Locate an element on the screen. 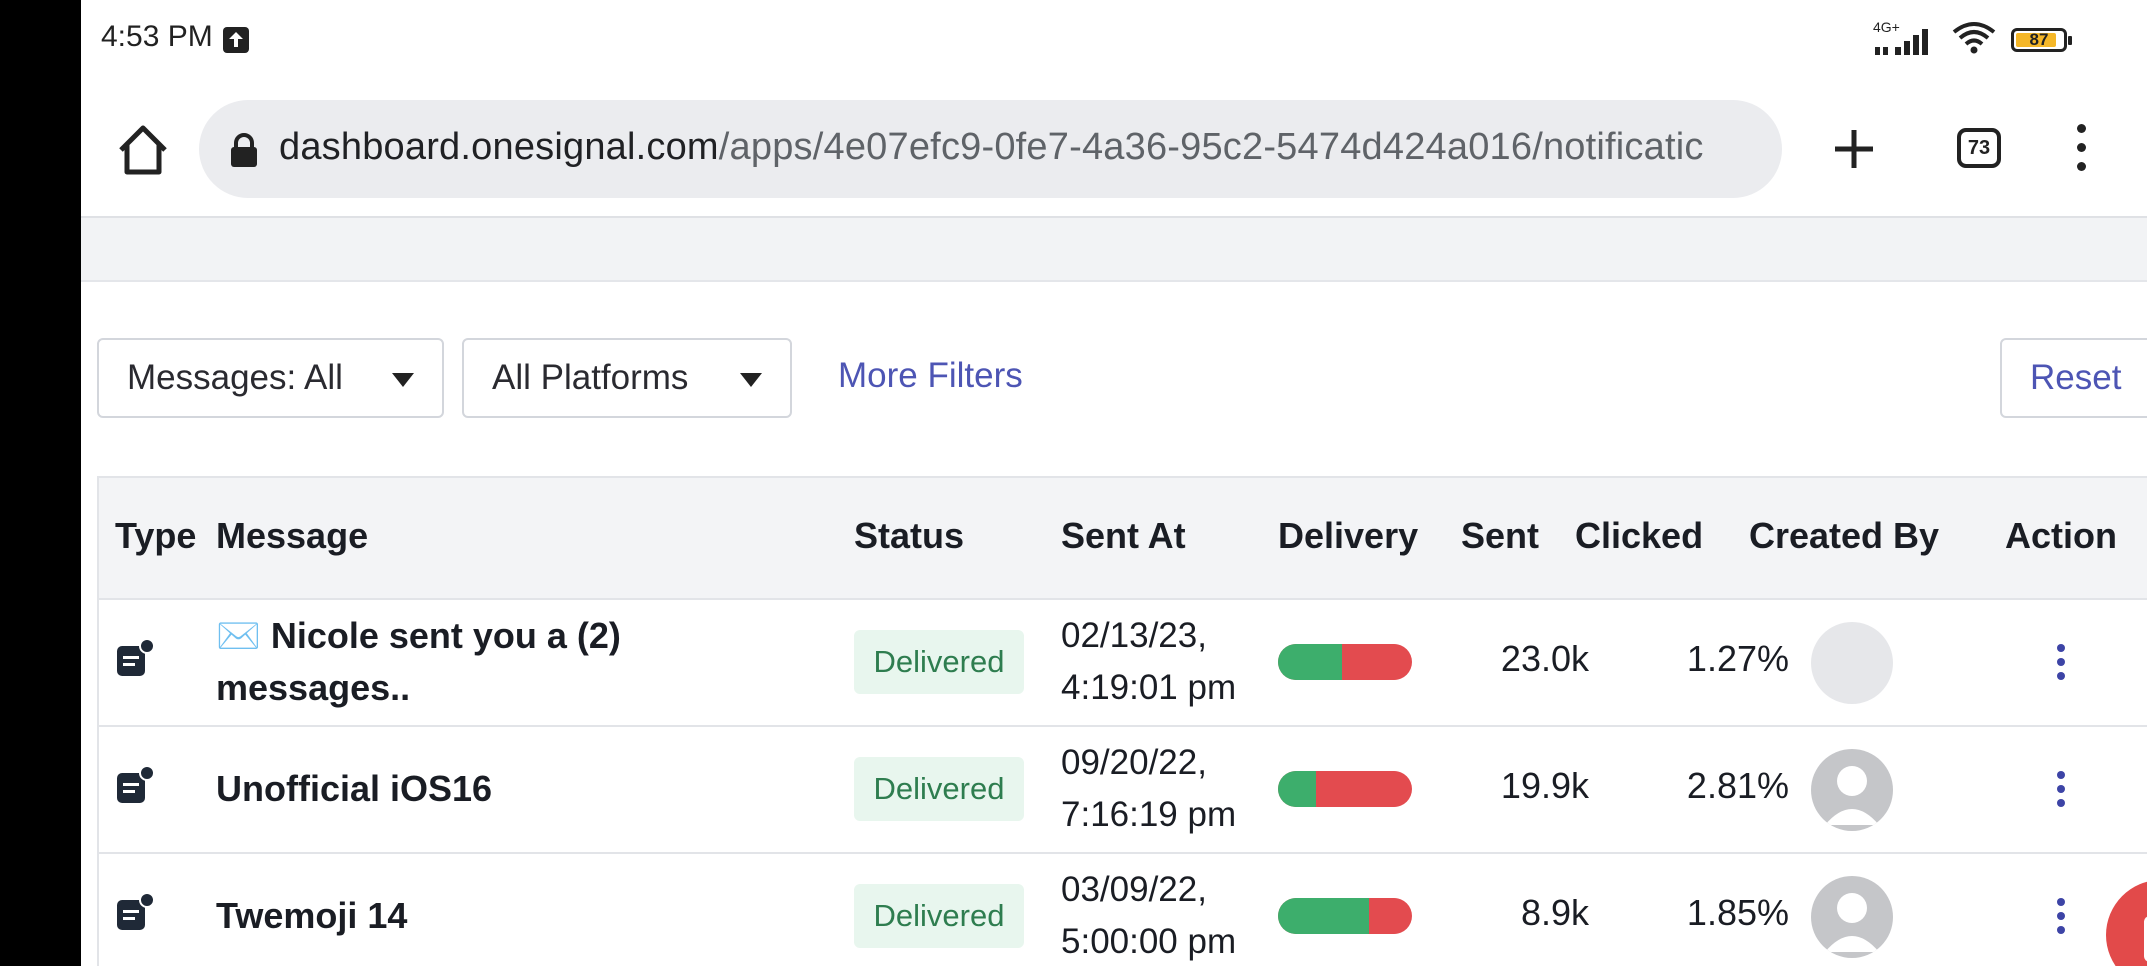 This screenshot has height=966, width=2147. header-status: Status is located at coordinates (909, 536).